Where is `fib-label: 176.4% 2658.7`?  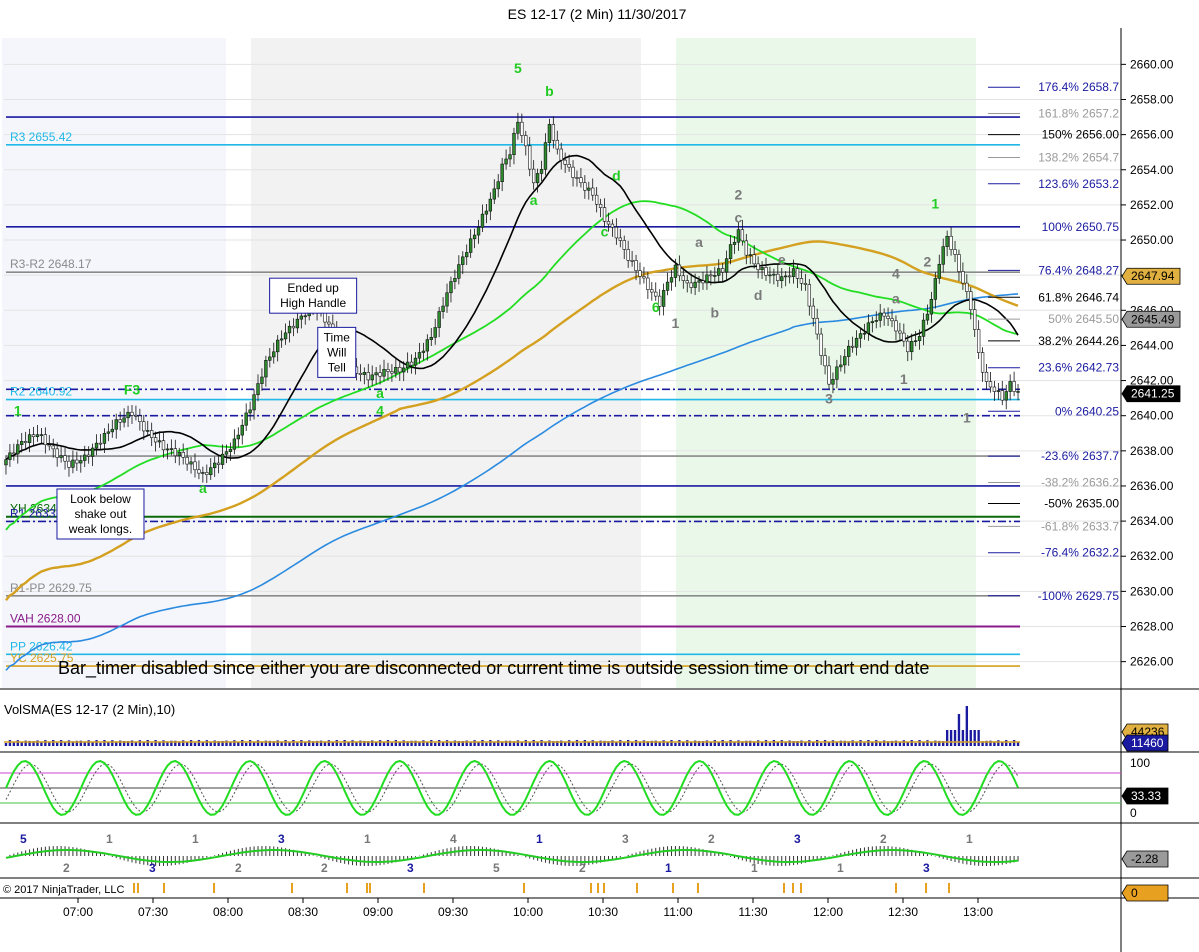
fib-label: 176.4% 2658.7 is located at coordinates (1078, 87).